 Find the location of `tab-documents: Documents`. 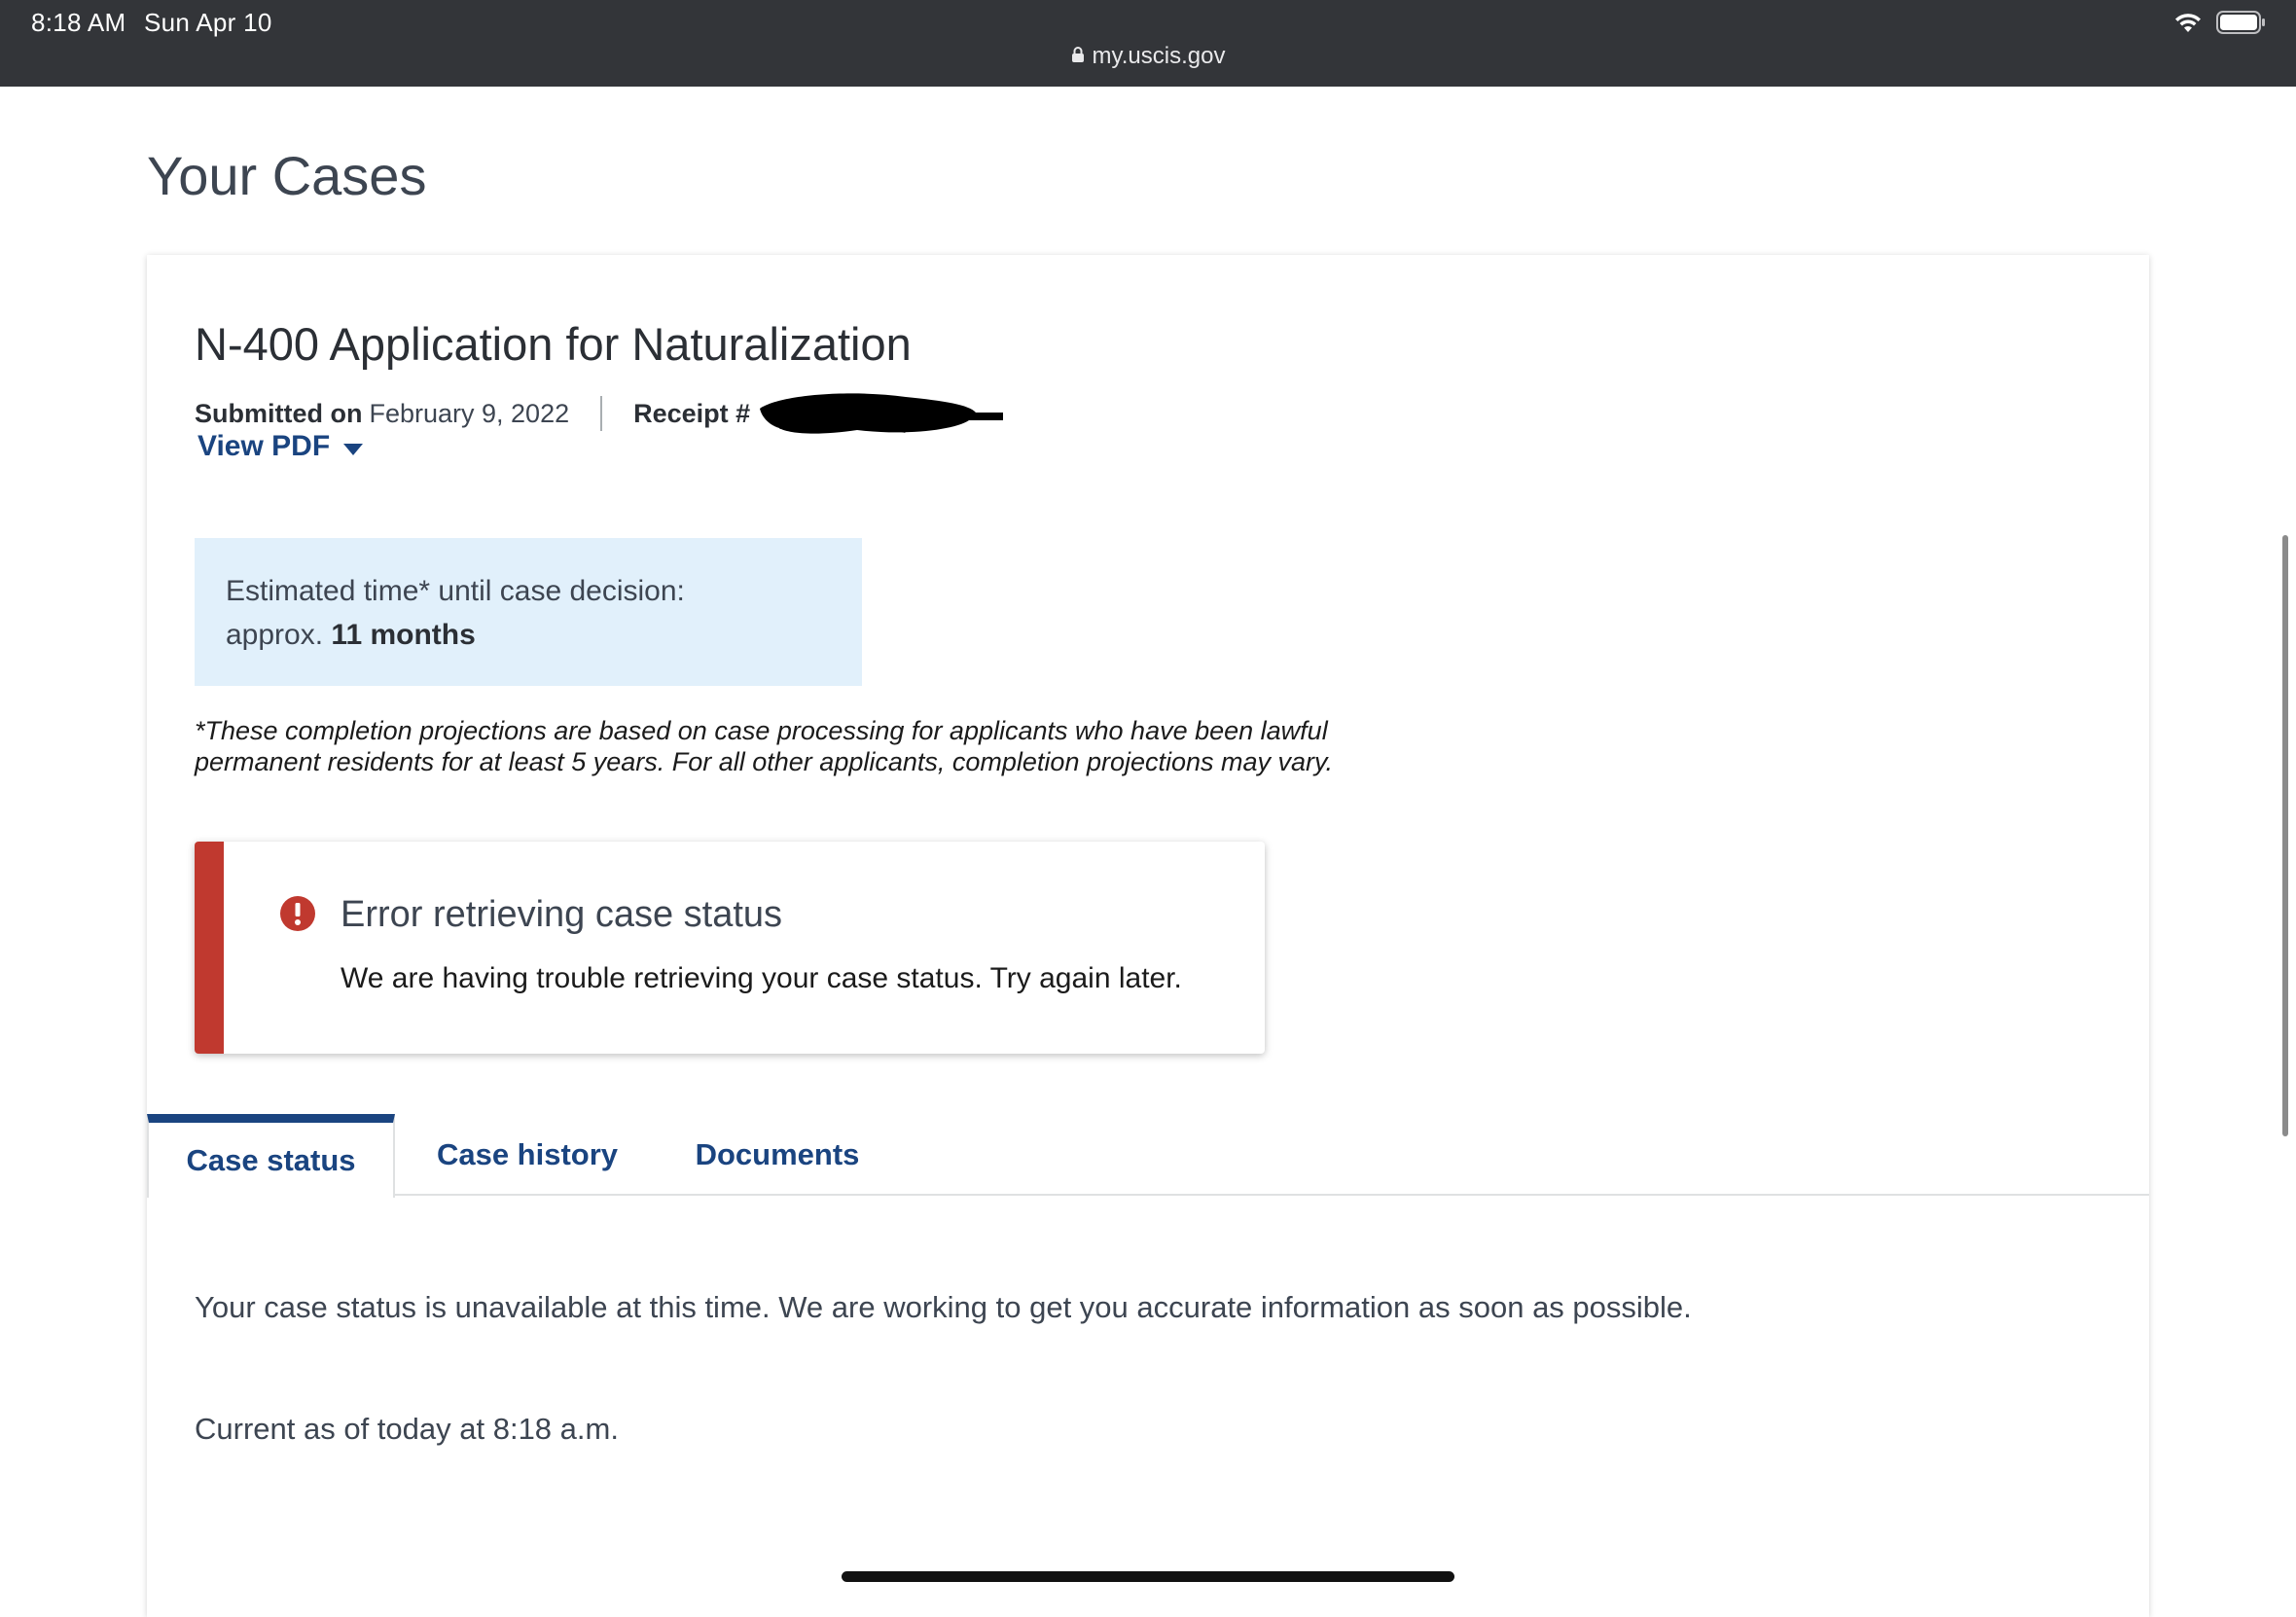

tab-documents: Documents is located at coordinates (777, 1155).